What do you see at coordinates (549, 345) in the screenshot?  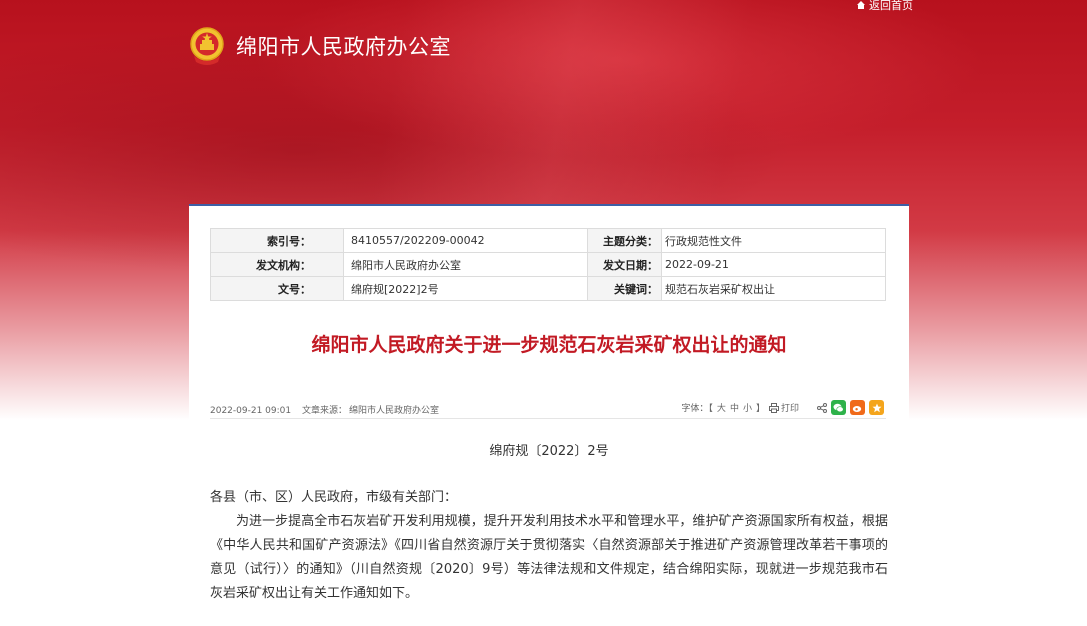 I see `article-title: 绵阳市人民政府关于进一步规范石灰岩采矿权出让的通知` at bounding box center [549, 345].